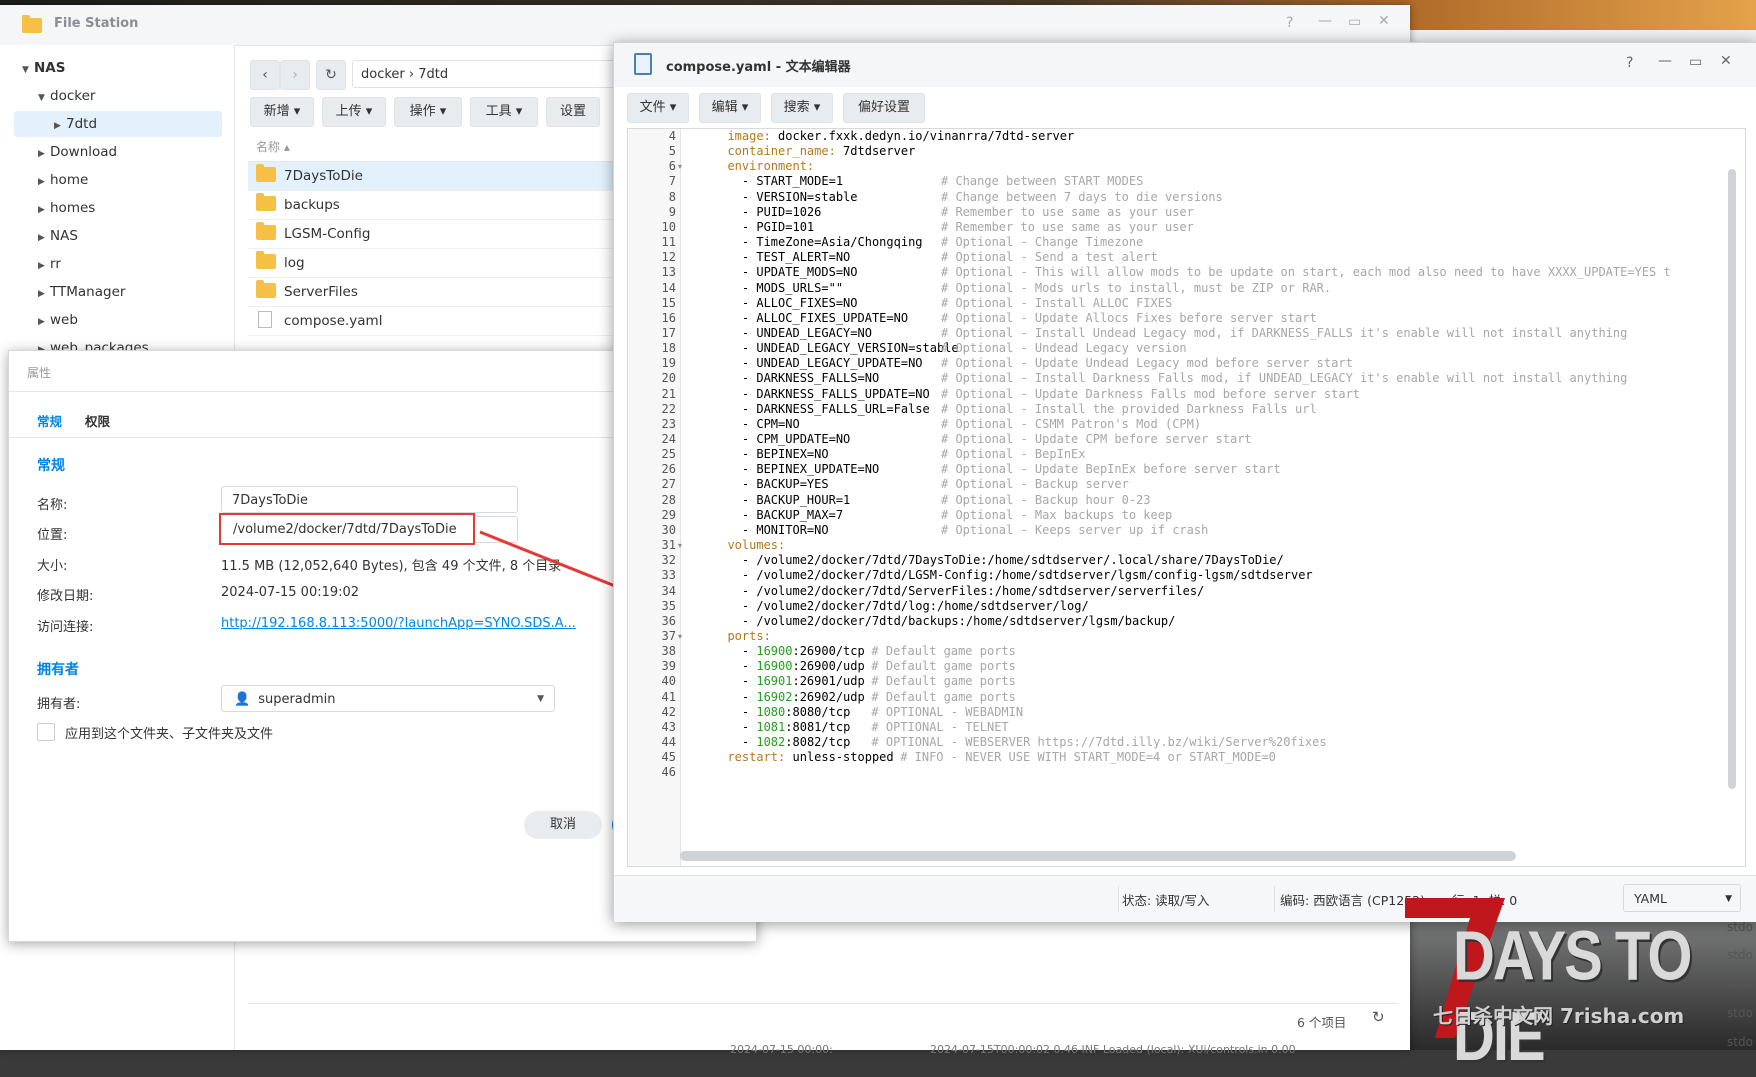  Describe the element at coordinates (771, 529) in the screenshot. I see `code-line: - MONITOR=NO` at that location.